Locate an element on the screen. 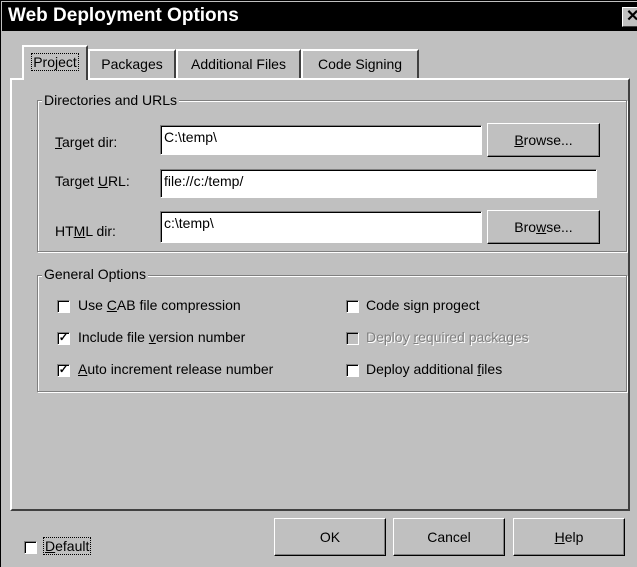 The image size is (637, 567). directories-legend: Directories and URLs is located at coordinates (111, 100).